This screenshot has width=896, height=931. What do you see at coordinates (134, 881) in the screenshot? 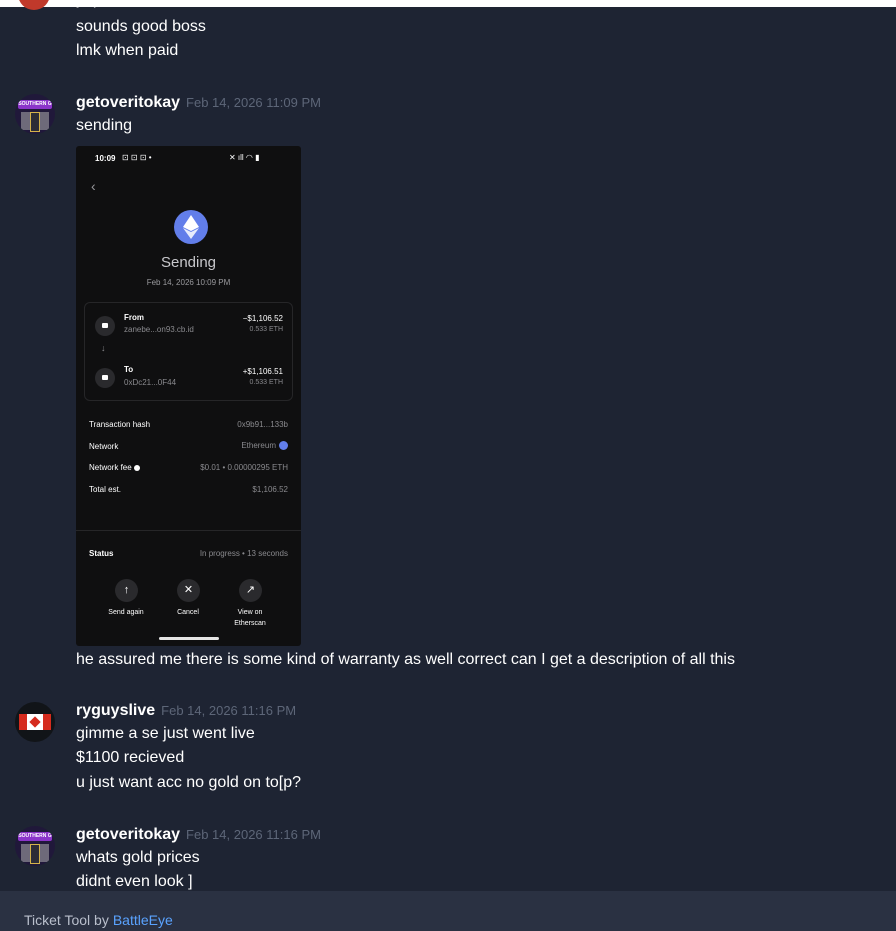
I see `message-text: didnt even look ]` at bounding box center [134, 881].